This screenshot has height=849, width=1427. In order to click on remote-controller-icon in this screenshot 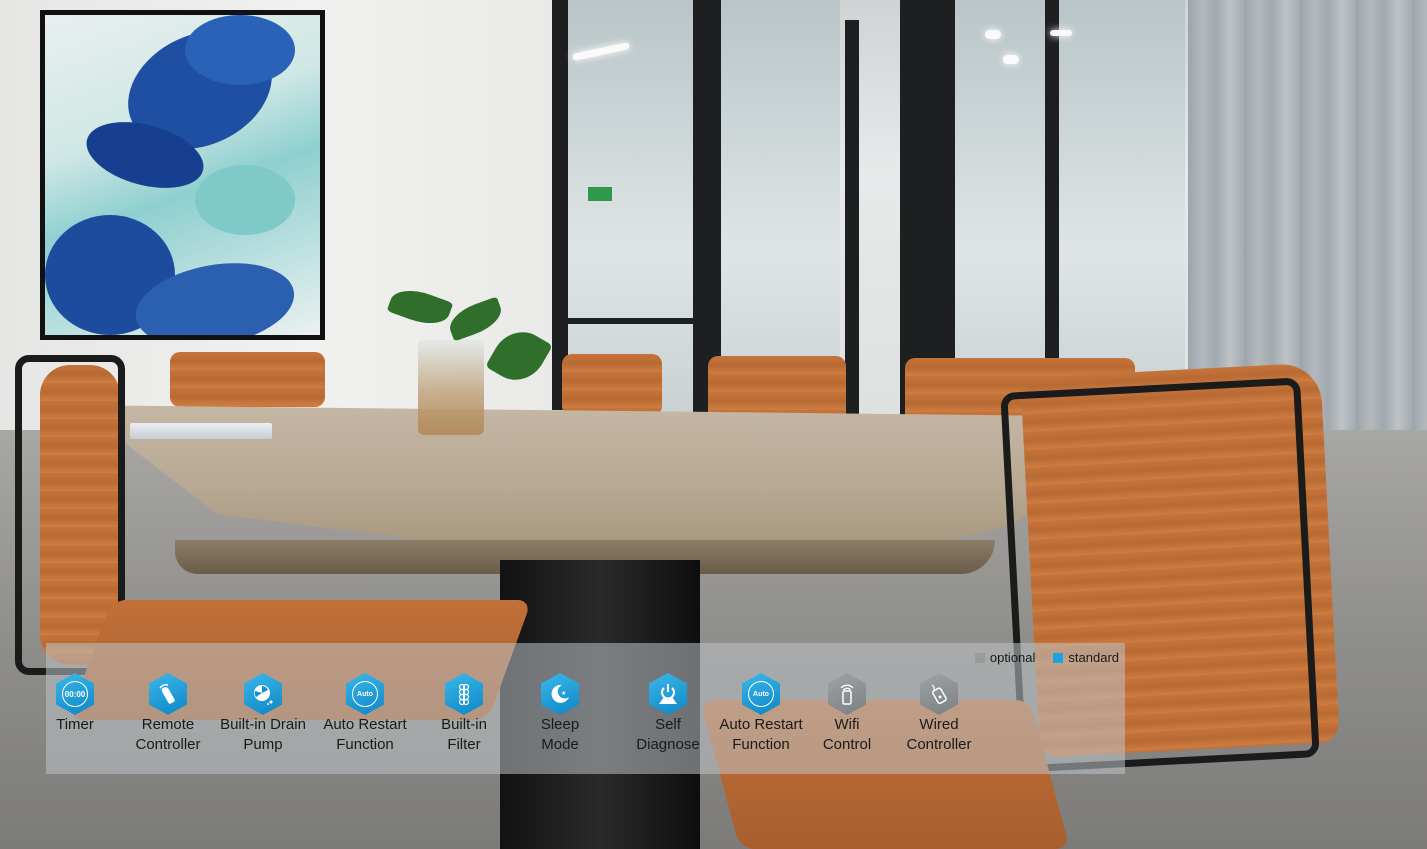, I will do `click(168, 694)`.